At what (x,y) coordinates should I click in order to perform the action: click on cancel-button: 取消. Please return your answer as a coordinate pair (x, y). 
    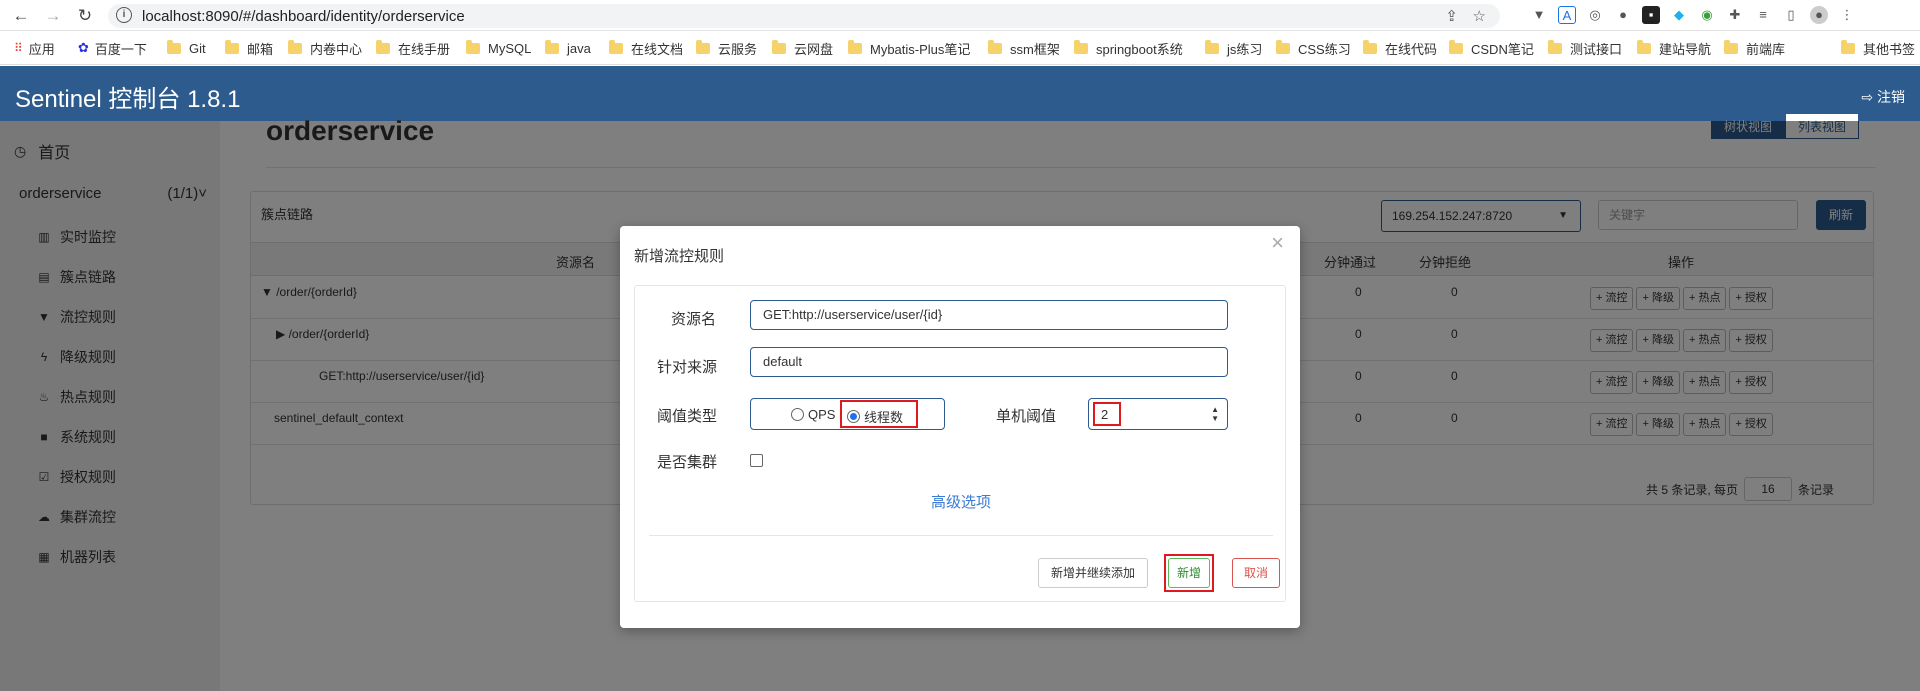
    Looking at the image, I should click on (1256, 573).